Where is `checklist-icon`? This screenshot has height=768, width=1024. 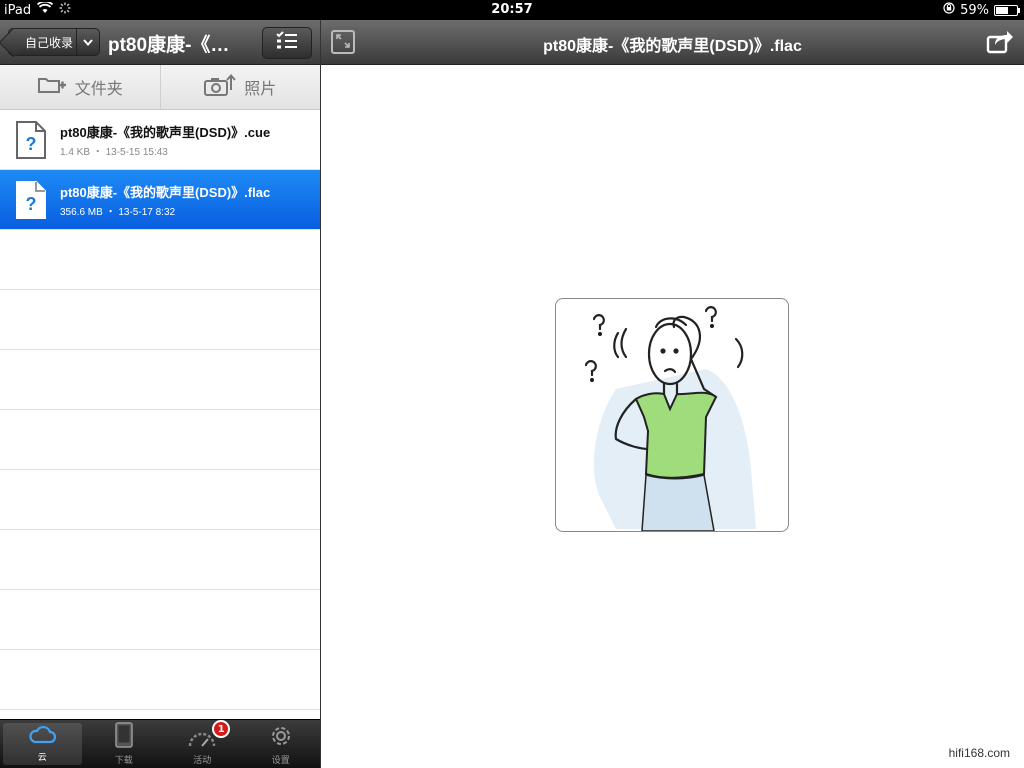 checklist-icon is located at coordinates (287, 43).